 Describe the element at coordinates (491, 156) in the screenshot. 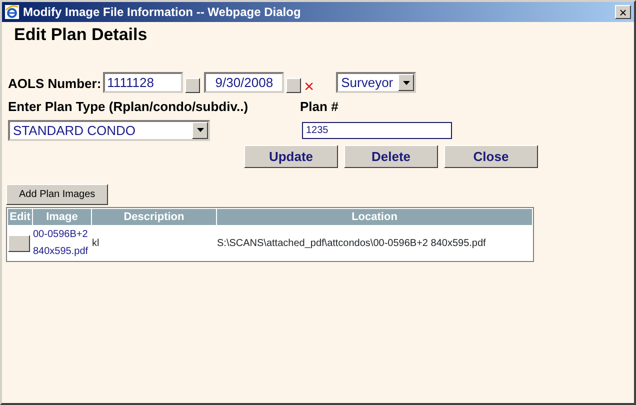

I see `action-button: Close` at that location.